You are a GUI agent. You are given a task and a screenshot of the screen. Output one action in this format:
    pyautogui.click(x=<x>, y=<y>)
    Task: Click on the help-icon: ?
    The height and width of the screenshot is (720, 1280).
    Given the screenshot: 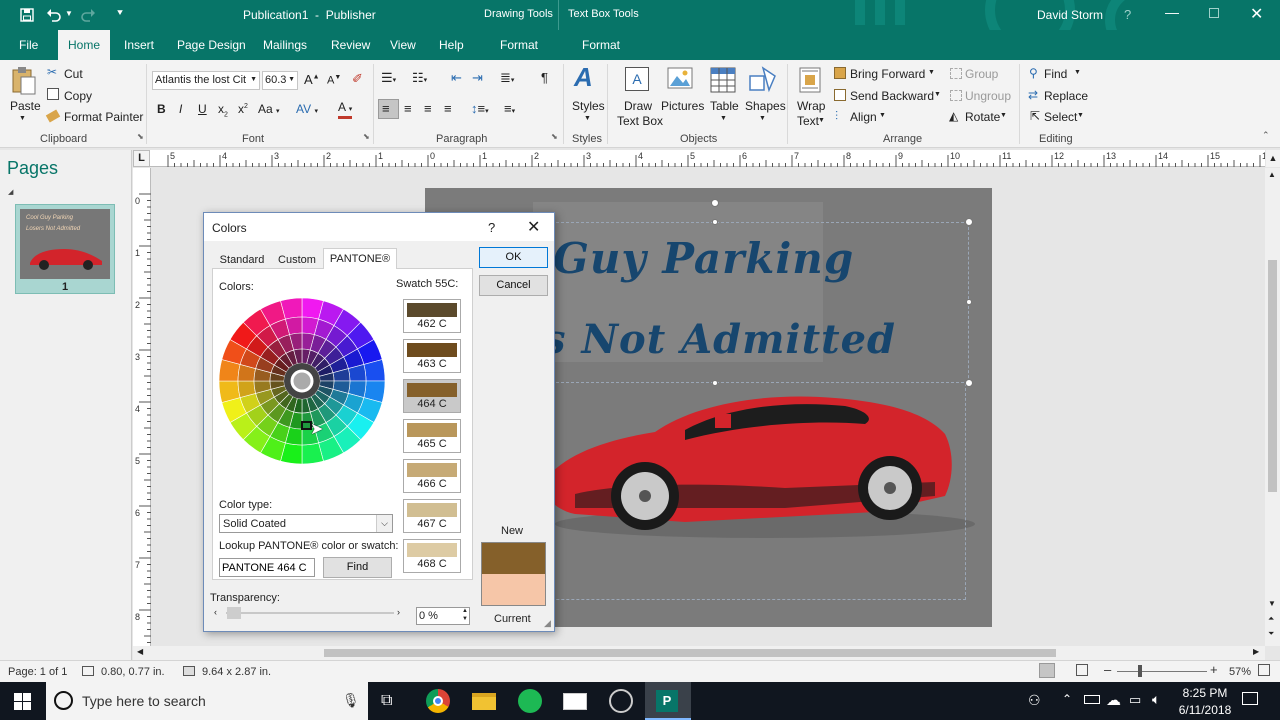 What is the action you would take?
    pyautogui.click(x=1127, y=14)
    